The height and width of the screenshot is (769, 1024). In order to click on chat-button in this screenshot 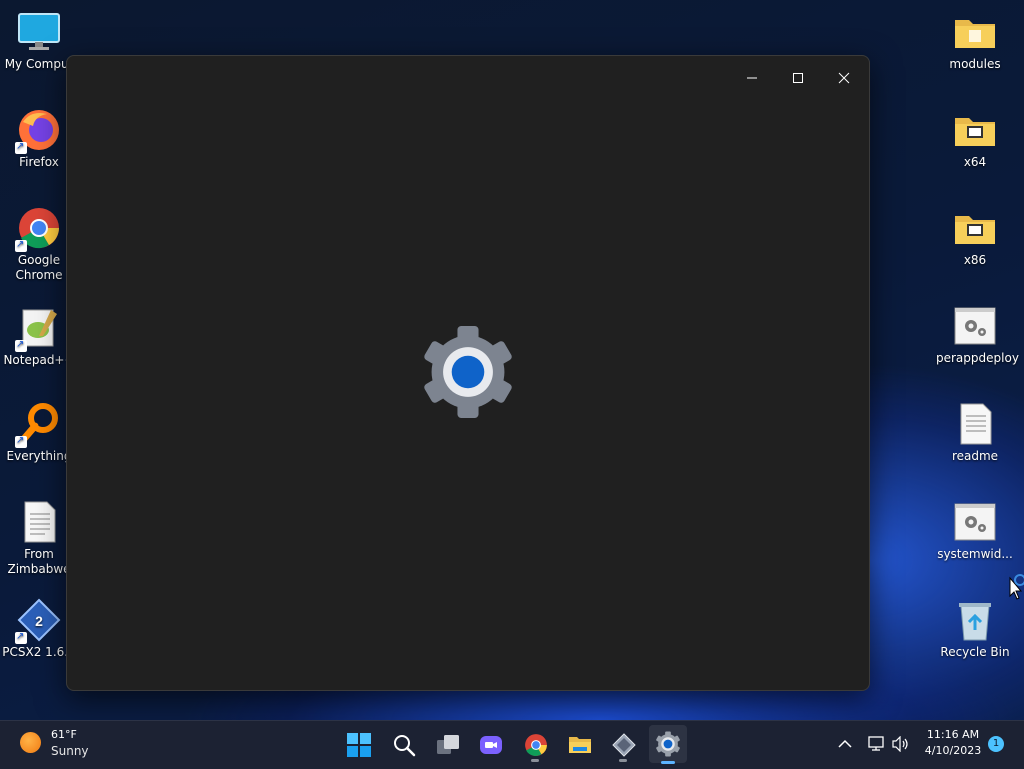, I will do `click(490, 744)`.